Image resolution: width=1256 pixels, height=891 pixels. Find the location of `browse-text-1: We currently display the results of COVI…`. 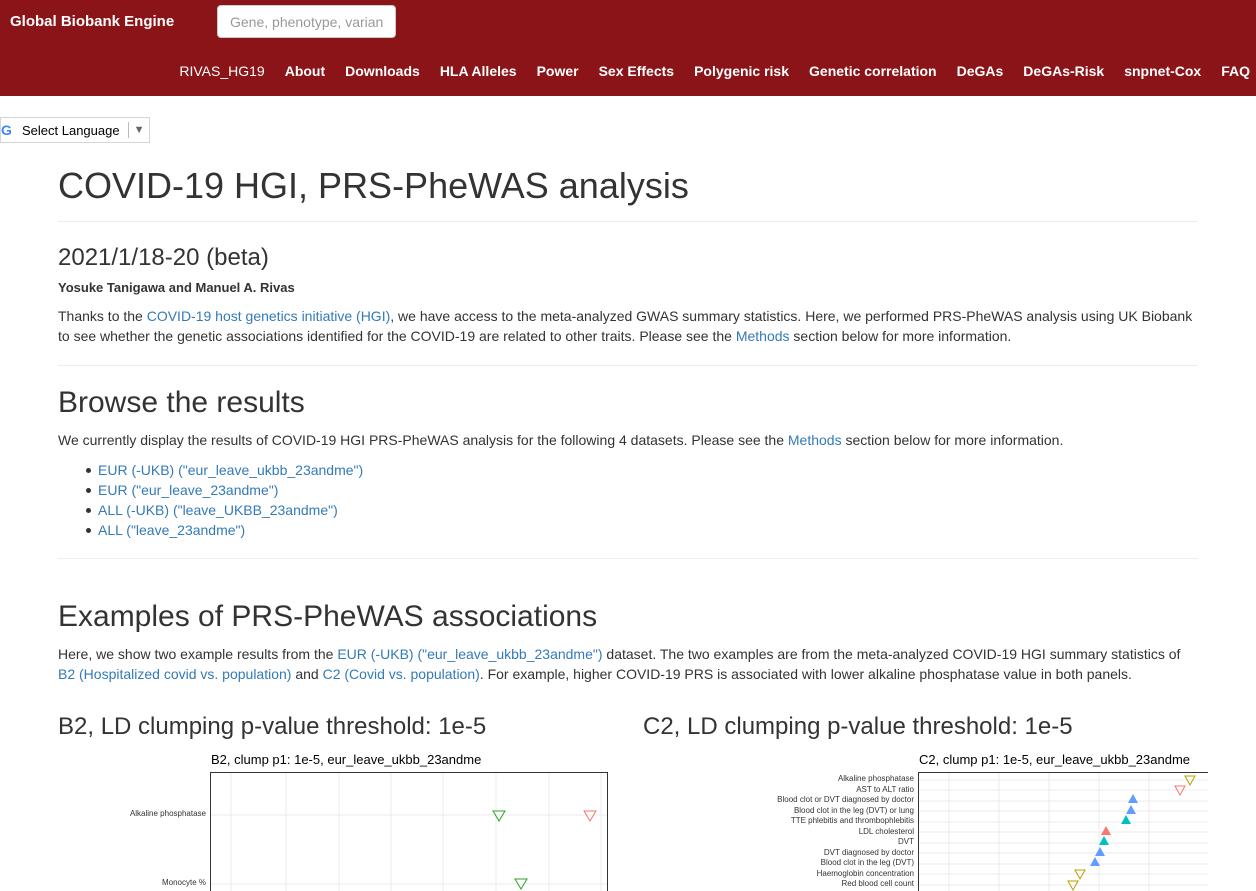

browse-text-1: We currently display the results of COVI… is located at coordinates (423, 440).